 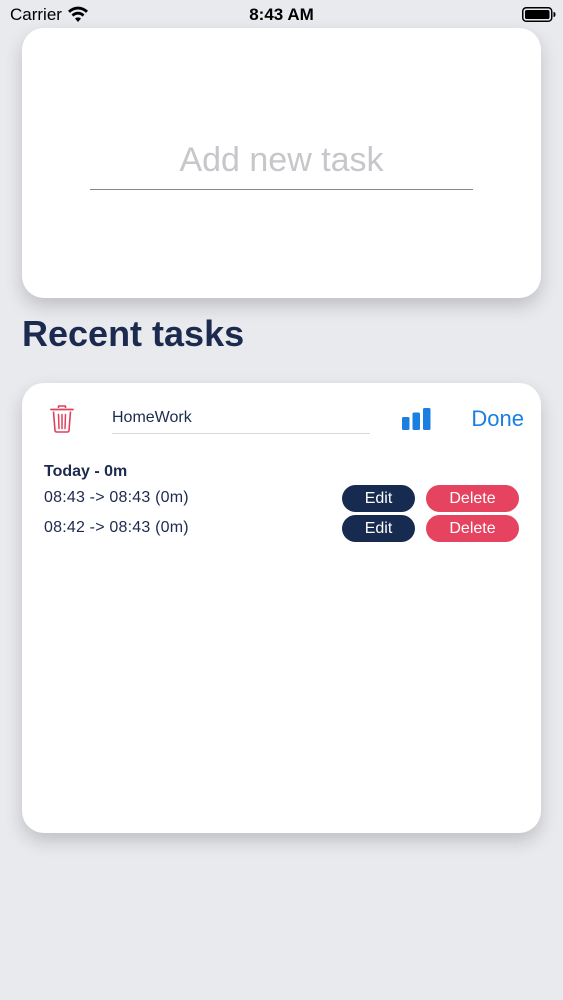 I want to click on clock: 8:43 AM, so click(x=281, y=14).